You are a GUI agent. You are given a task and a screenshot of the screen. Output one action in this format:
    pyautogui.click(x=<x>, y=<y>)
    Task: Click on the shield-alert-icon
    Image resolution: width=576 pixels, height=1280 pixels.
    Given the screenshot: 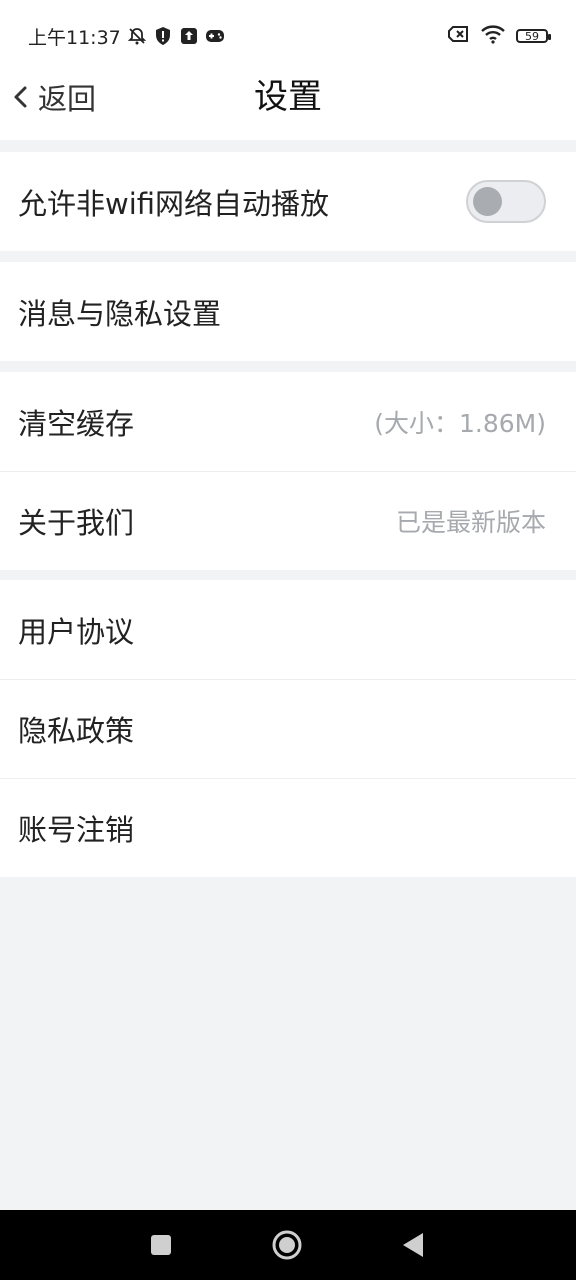 What is the action you would take?
    pyautogui.click(x=163, y=36)
    